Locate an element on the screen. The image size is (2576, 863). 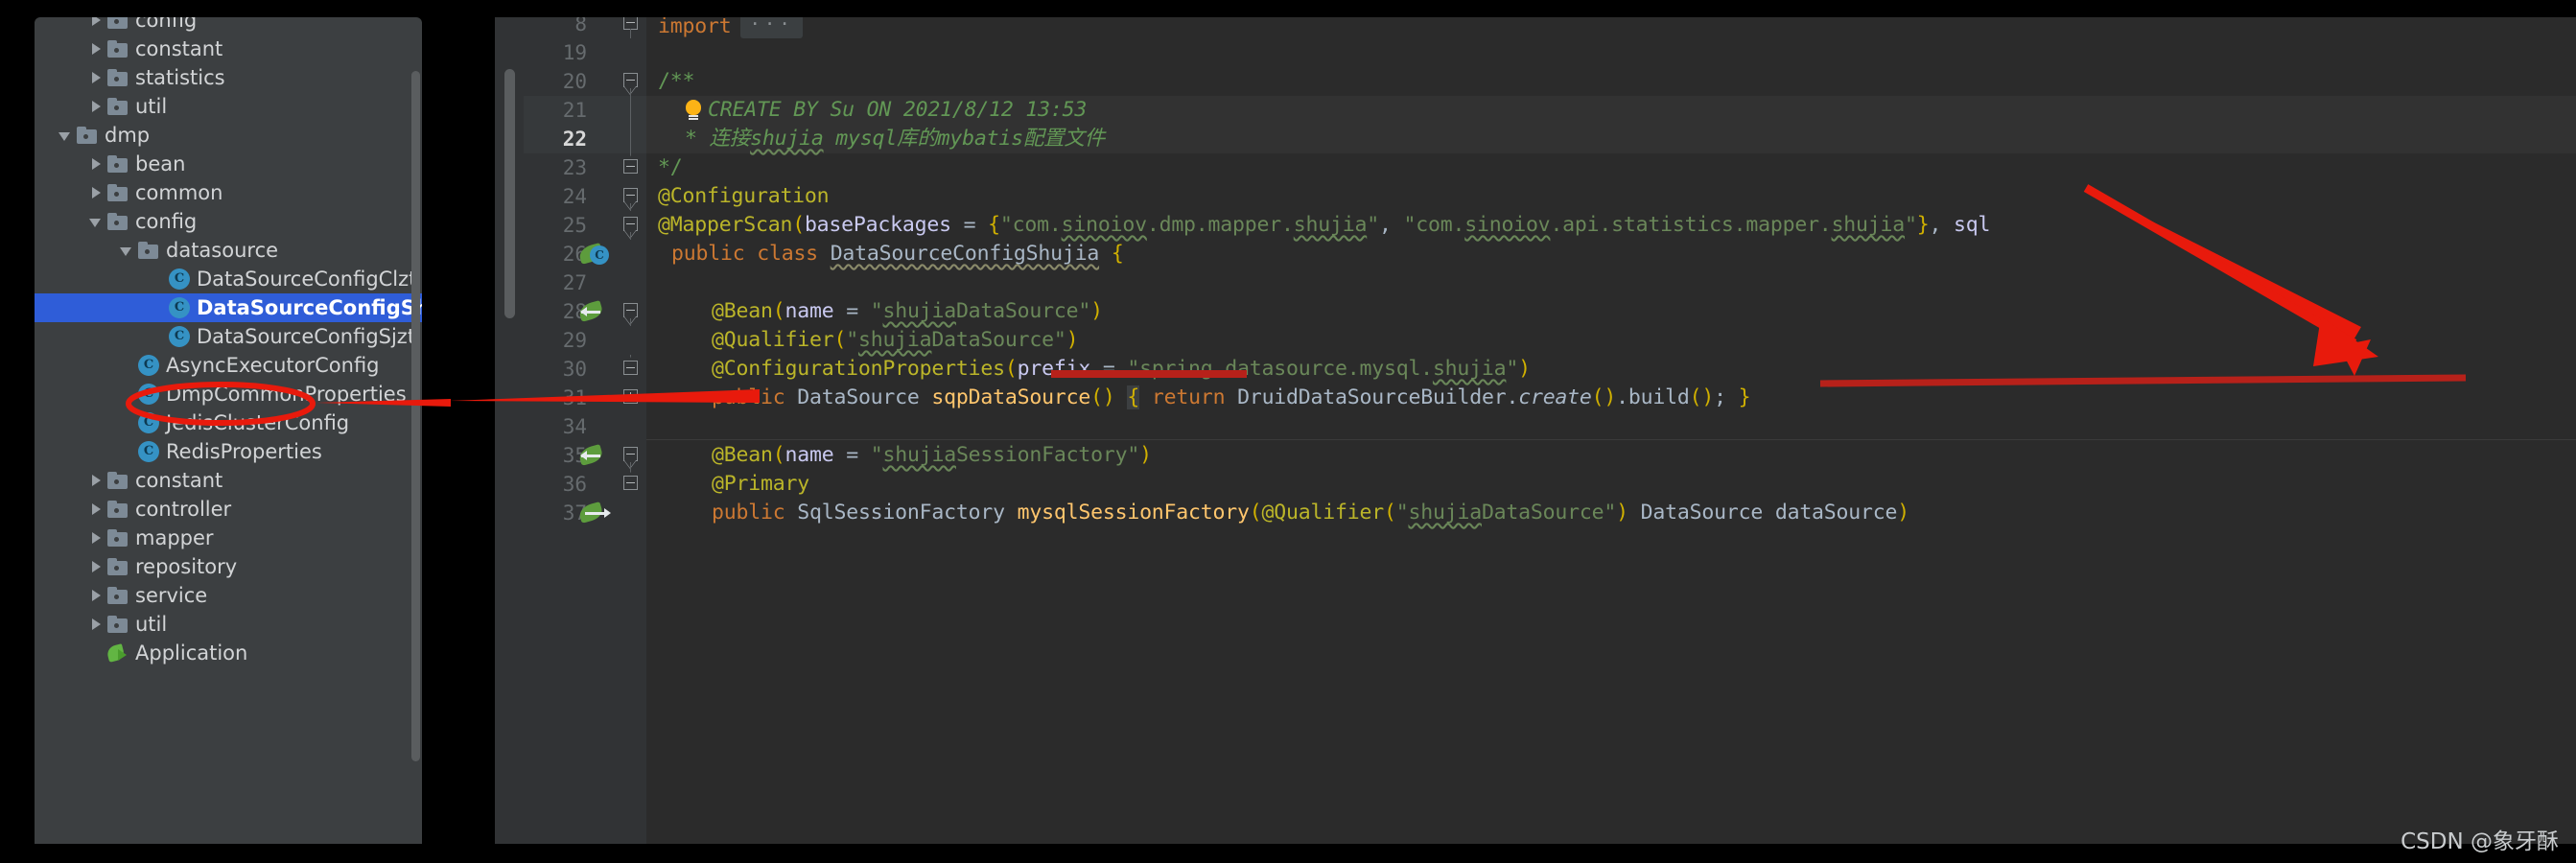
collapsed-imports: ··· is located at coordinates (771, 28).